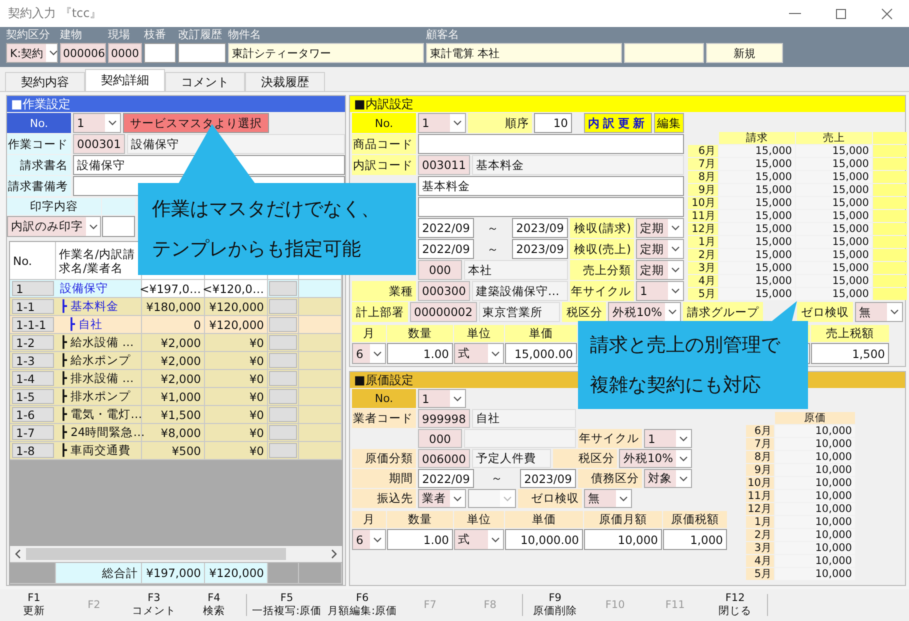 The width and height of the screenshot is (909, 621). What do you see at coordinates (444, 165) in the screenshot?
I see `code-field: 003011` at bounding box center [444, 165].